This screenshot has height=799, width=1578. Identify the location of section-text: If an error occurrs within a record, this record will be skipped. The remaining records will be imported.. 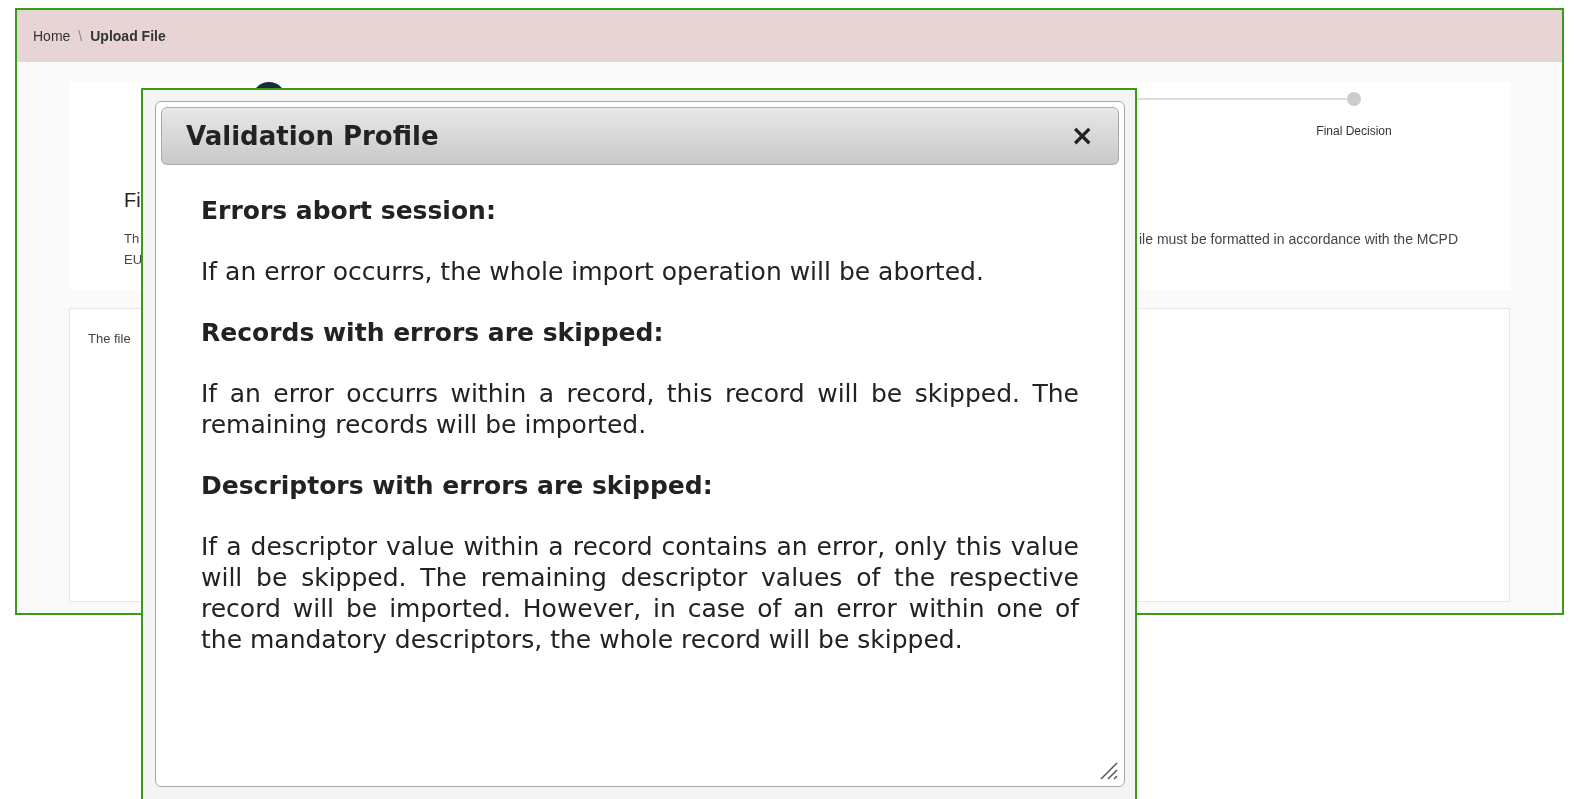
(640, 409).